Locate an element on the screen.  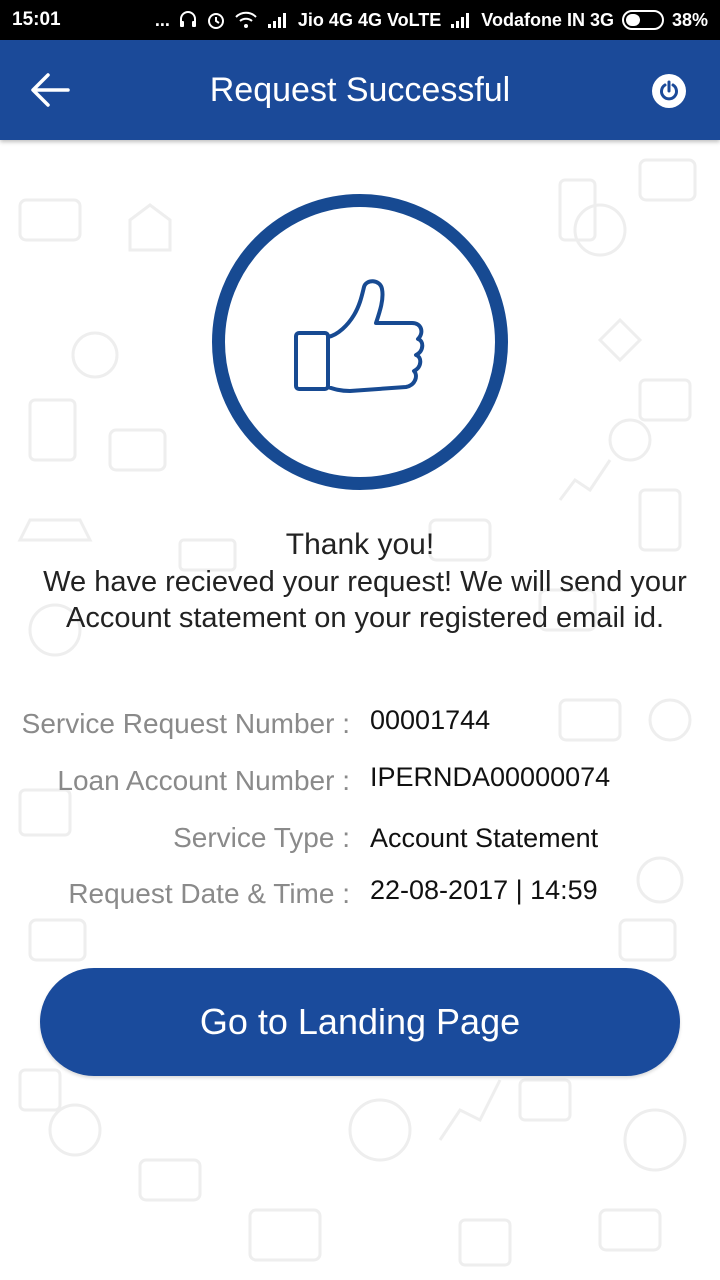
detail-row-request-date: Request Date & Time : 22-08-2017 | 14:59 is located at coordinates (360, 894).